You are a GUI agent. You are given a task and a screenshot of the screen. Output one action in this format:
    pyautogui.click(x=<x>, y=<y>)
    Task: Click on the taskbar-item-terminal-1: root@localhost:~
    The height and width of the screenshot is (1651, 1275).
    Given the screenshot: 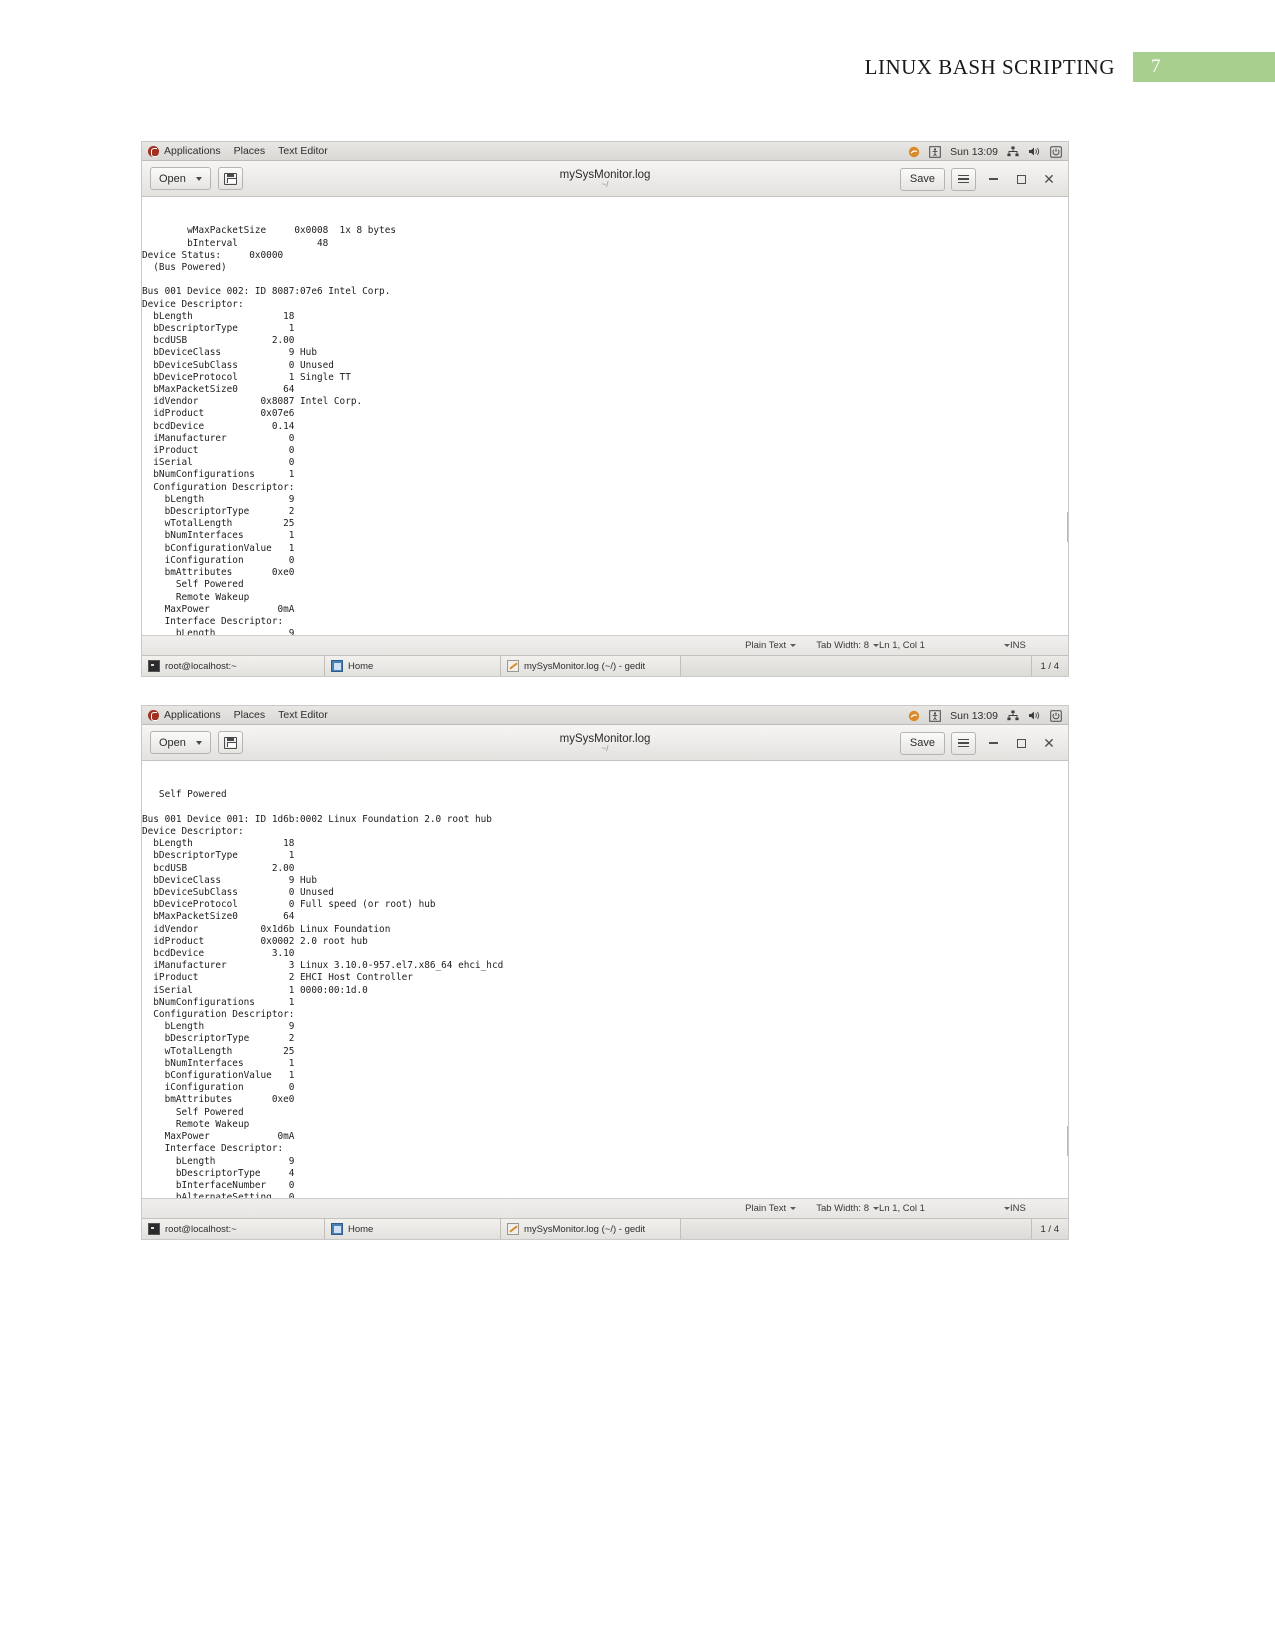 What is the action you would take?
    pyautogui.click(x=233, y=666)
    